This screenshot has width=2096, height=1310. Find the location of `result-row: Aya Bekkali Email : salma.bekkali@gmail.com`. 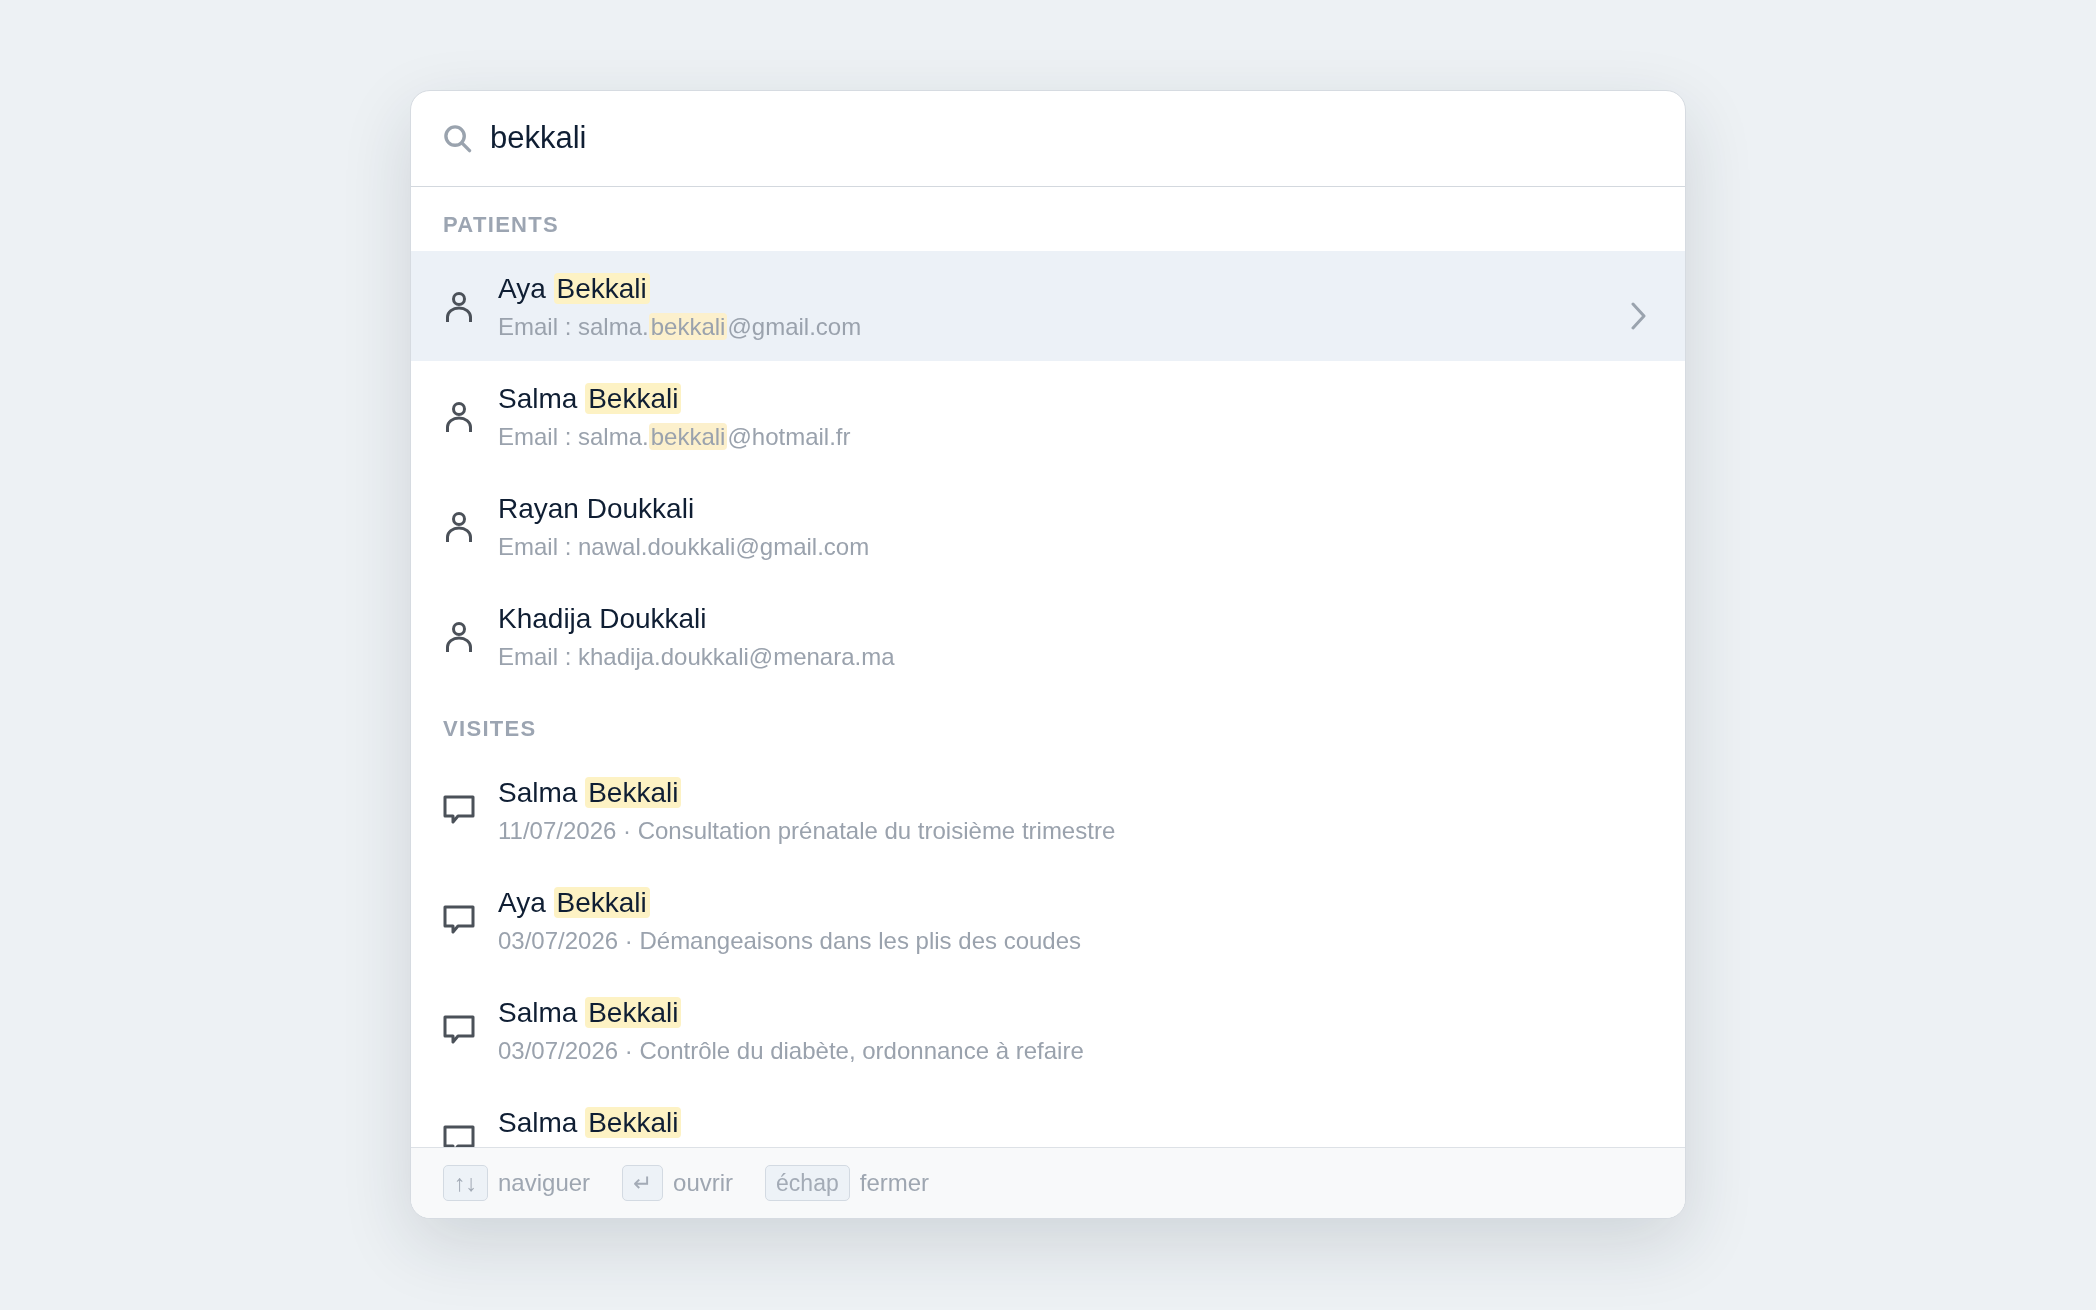

result-row: Aya Bekkali Email : salma.bekkali@gmail.com is located at coordinates (1048, 306).